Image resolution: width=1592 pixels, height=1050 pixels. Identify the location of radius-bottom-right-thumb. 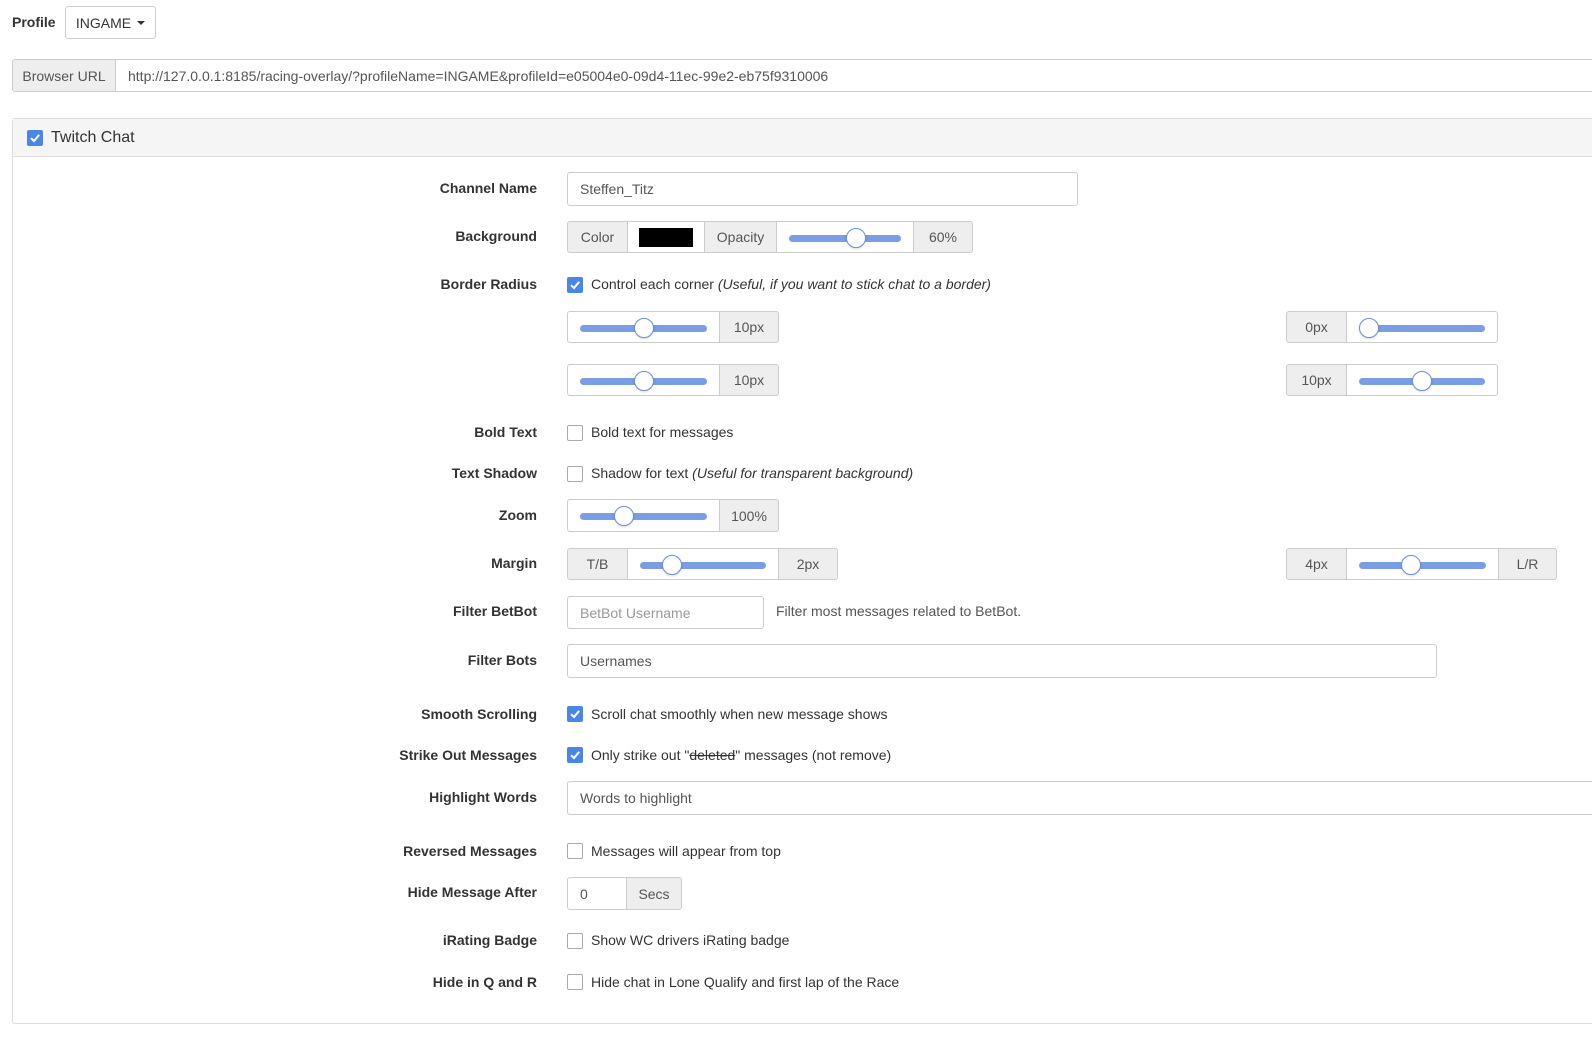
(1422, 381).